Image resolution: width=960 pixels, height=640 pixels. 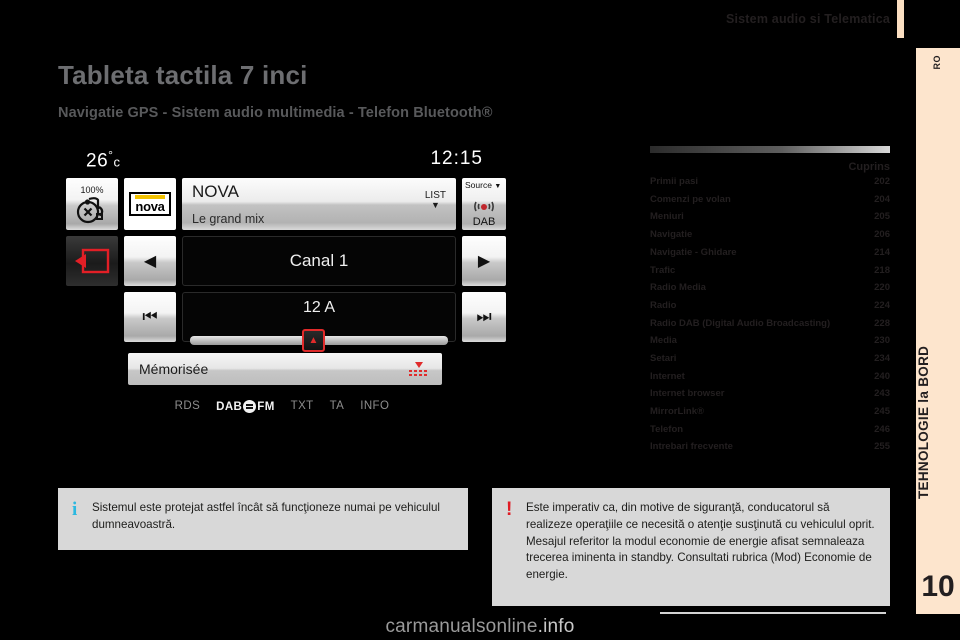 What do you see at coordinates (183, 75) in the screenshot?
I see `page-title: Tableta tactila 7 inci` at bounding box center [183, 75].